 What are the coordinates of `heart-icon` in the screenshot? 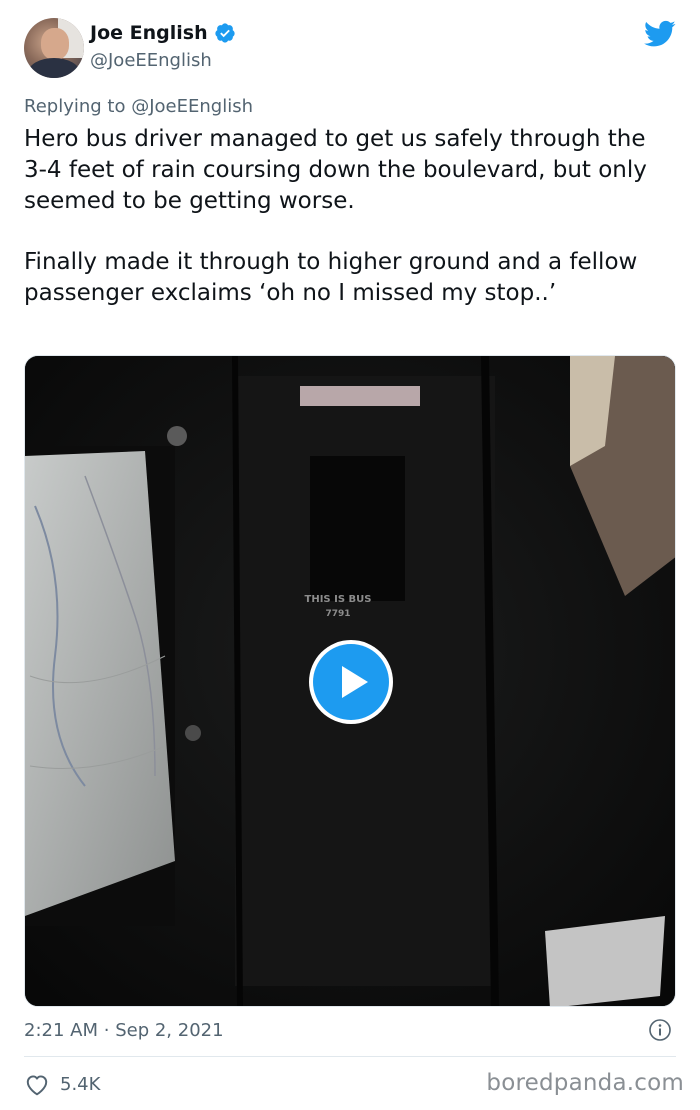 It's located at (37, 1084).